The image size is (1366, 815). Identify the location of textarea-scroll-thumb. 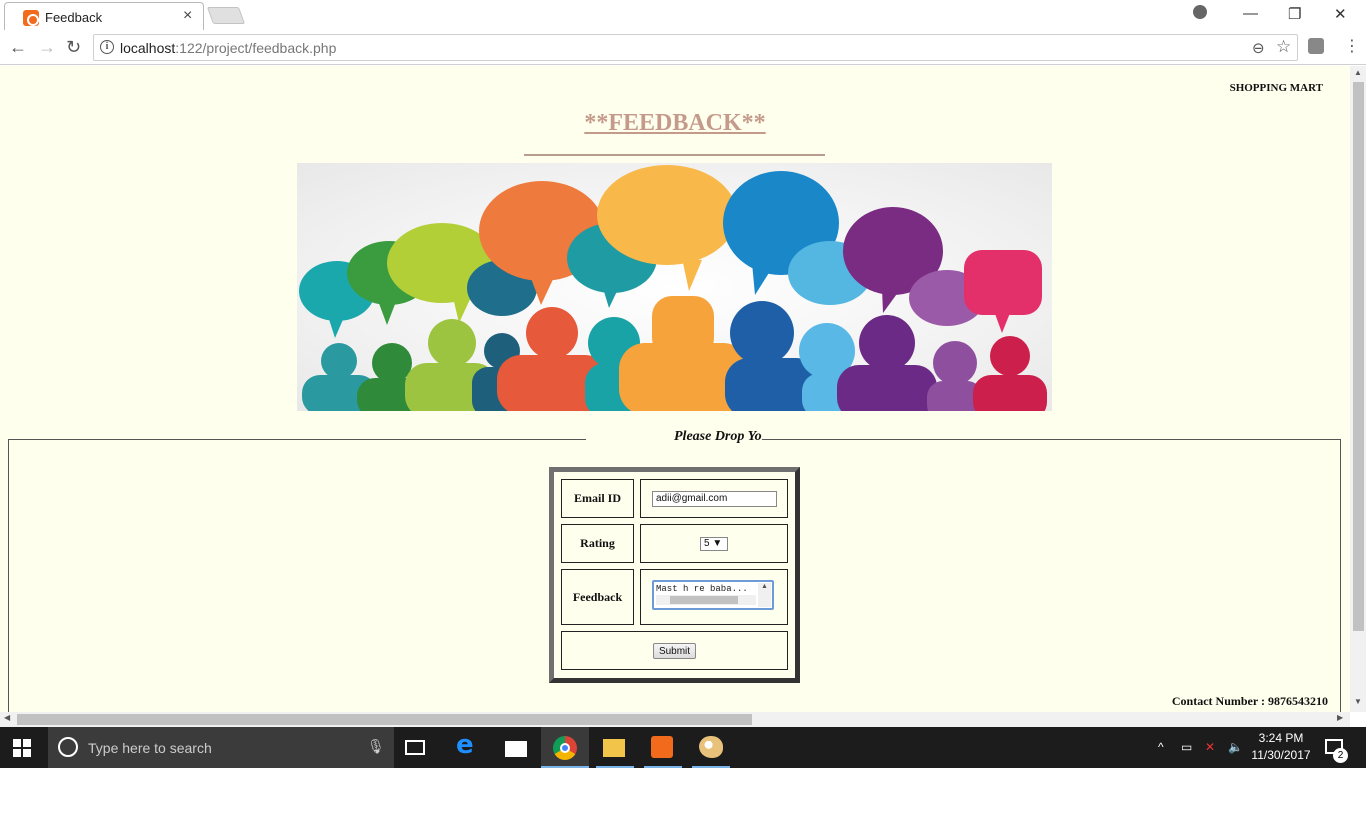
(704, 600).